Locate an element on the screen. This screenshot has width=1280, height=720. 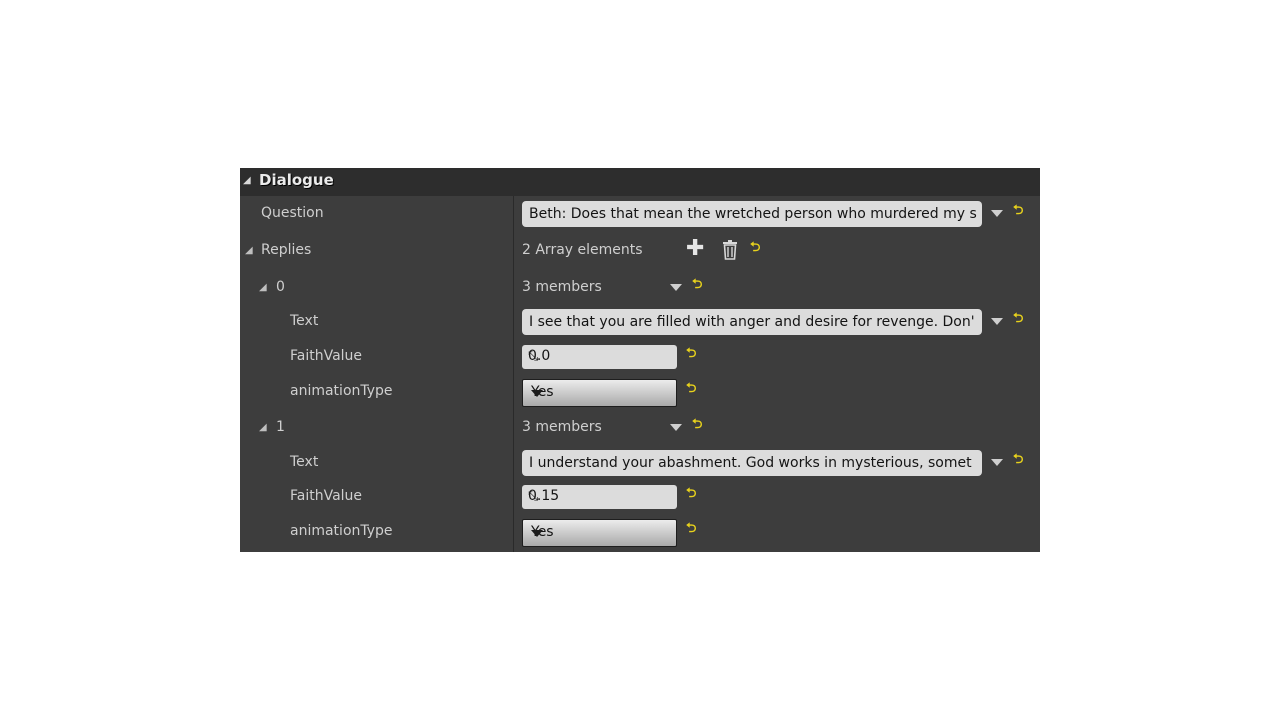
array-element-row: ◢ 0 3 members ⮌ is located at coordinates (640, 288).